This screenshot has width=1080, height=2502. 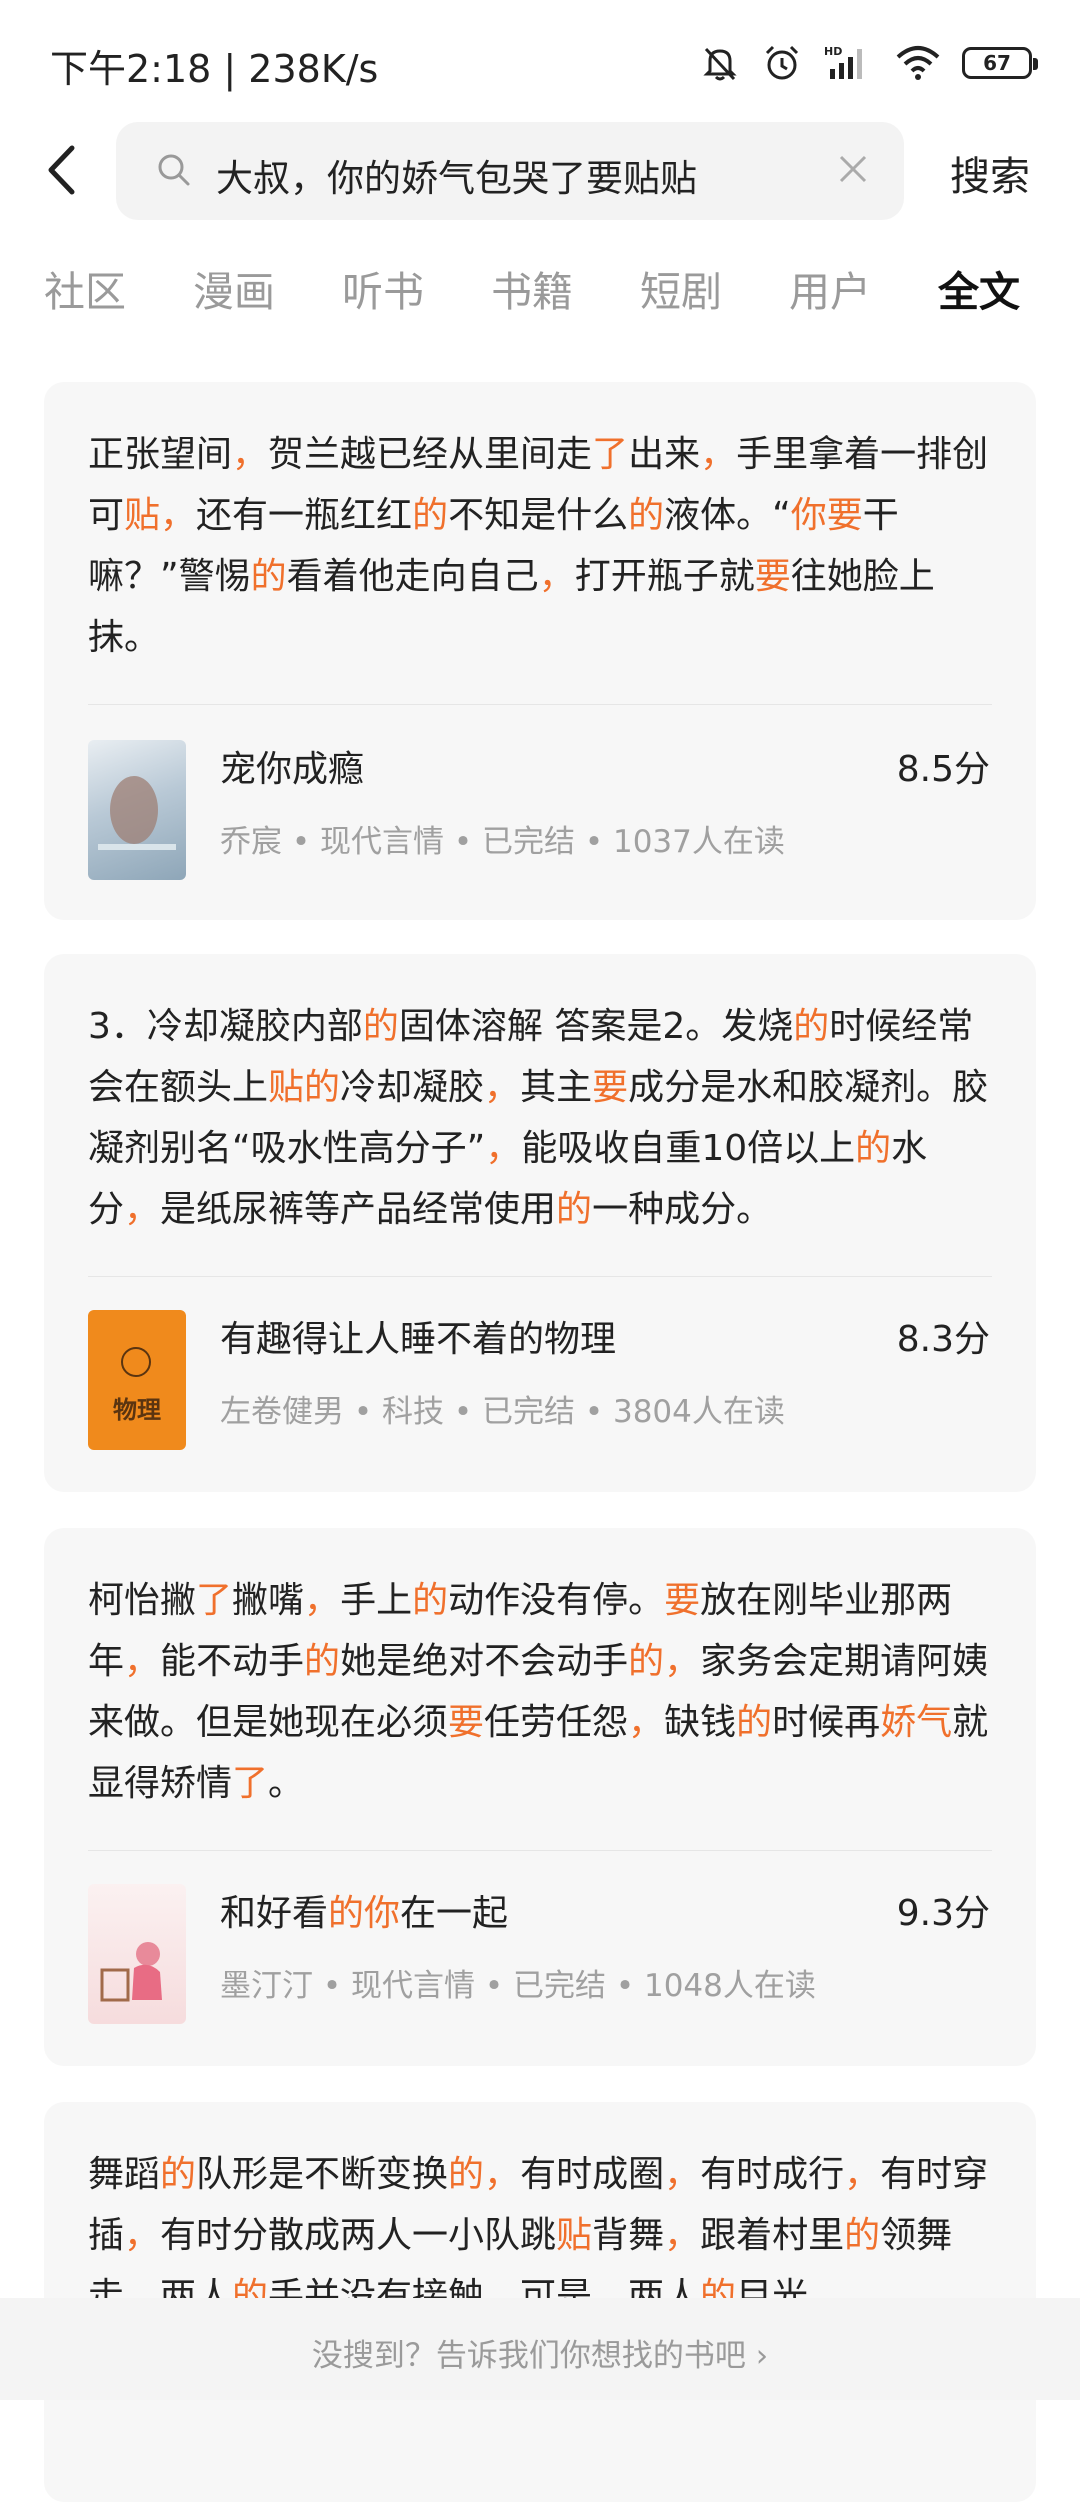 What do you see at coordinates (304, 1087) in the screenshot?
I see `highlighted-text: 贴的` at bounding box center [304, 1087].